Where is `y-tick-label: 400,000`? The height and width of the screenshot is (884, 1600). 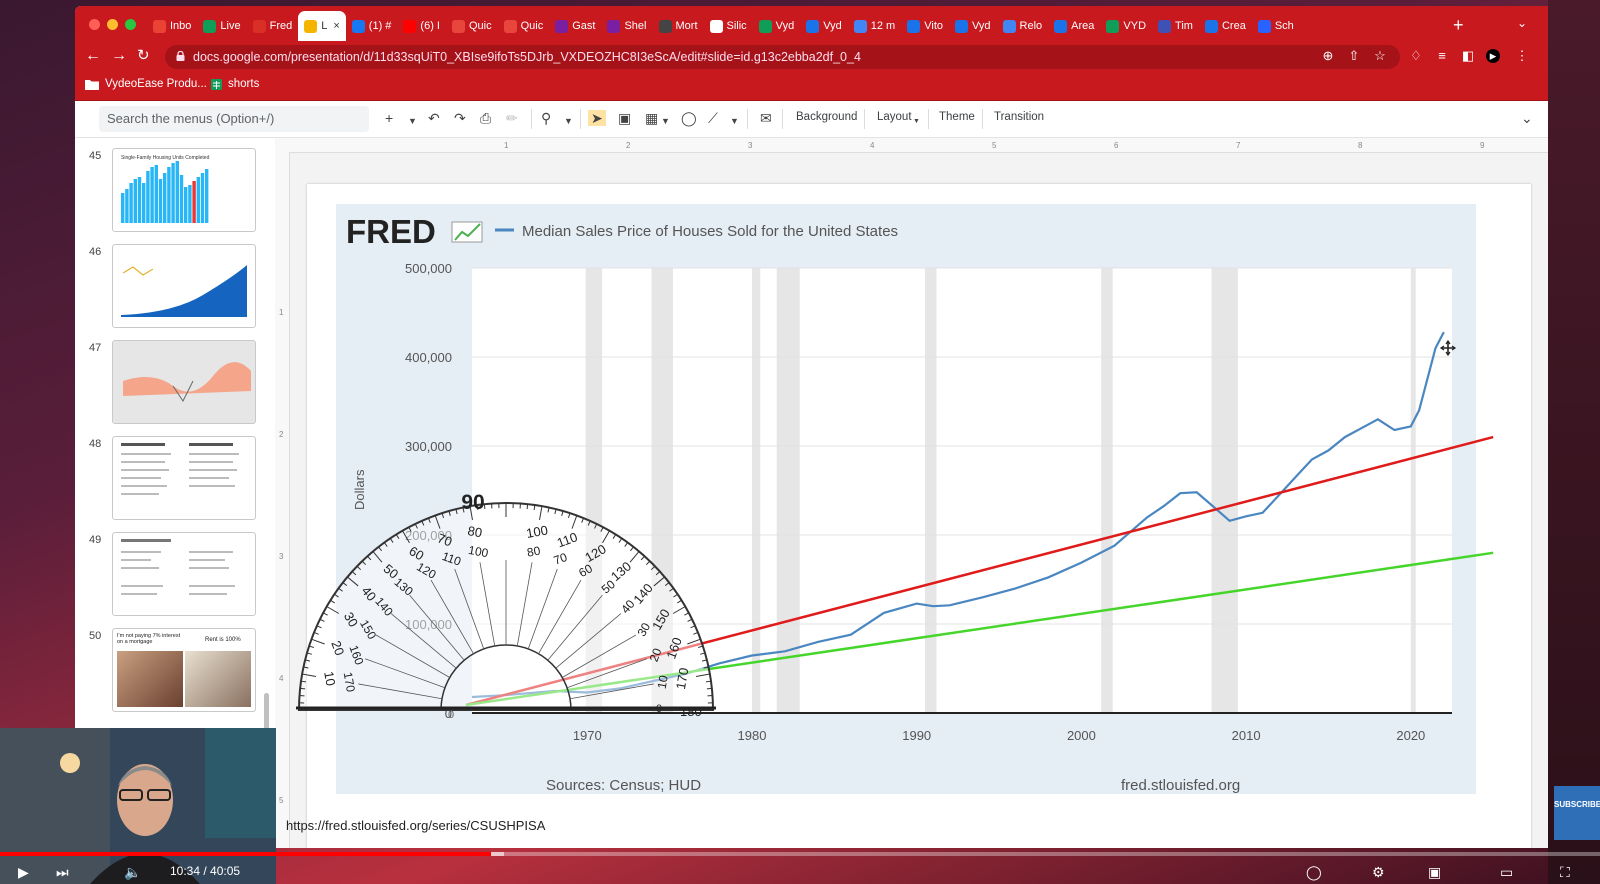 y-tick-label: 400,000 is located at coordinates (428, 357).